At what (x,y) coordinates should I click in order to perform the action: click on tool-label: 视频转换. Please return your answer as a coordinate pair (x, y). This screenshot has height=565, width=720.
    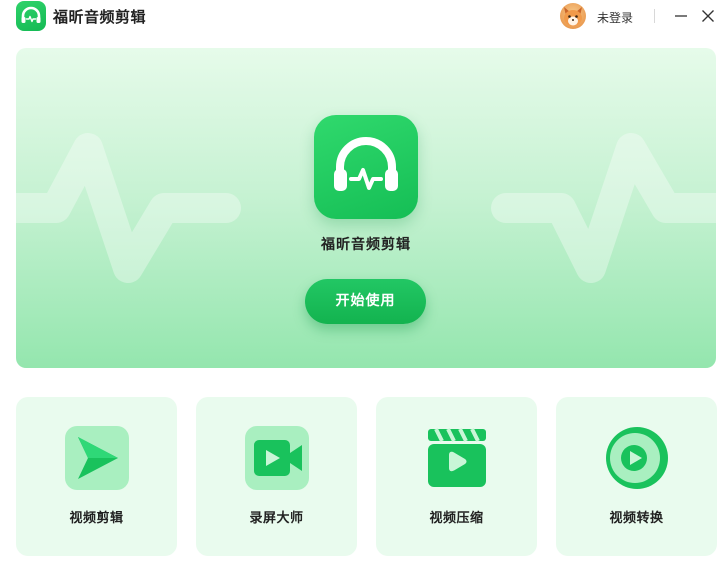
    Looking at the image, I should click on (636, 518).